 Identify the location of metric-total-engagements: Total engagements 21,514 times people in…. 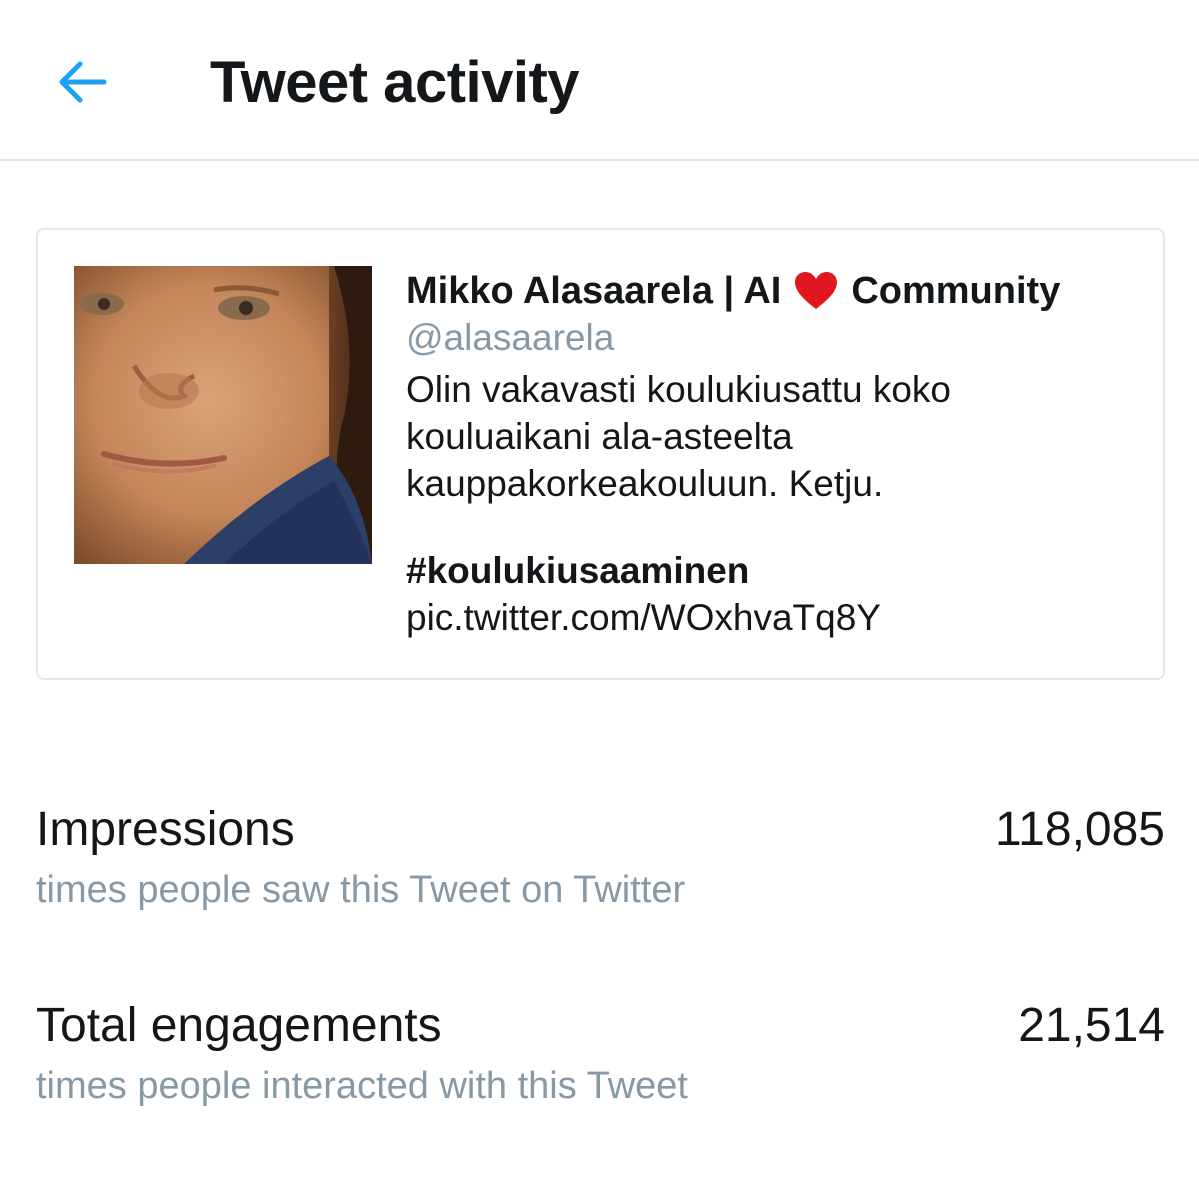
(600, 1053).